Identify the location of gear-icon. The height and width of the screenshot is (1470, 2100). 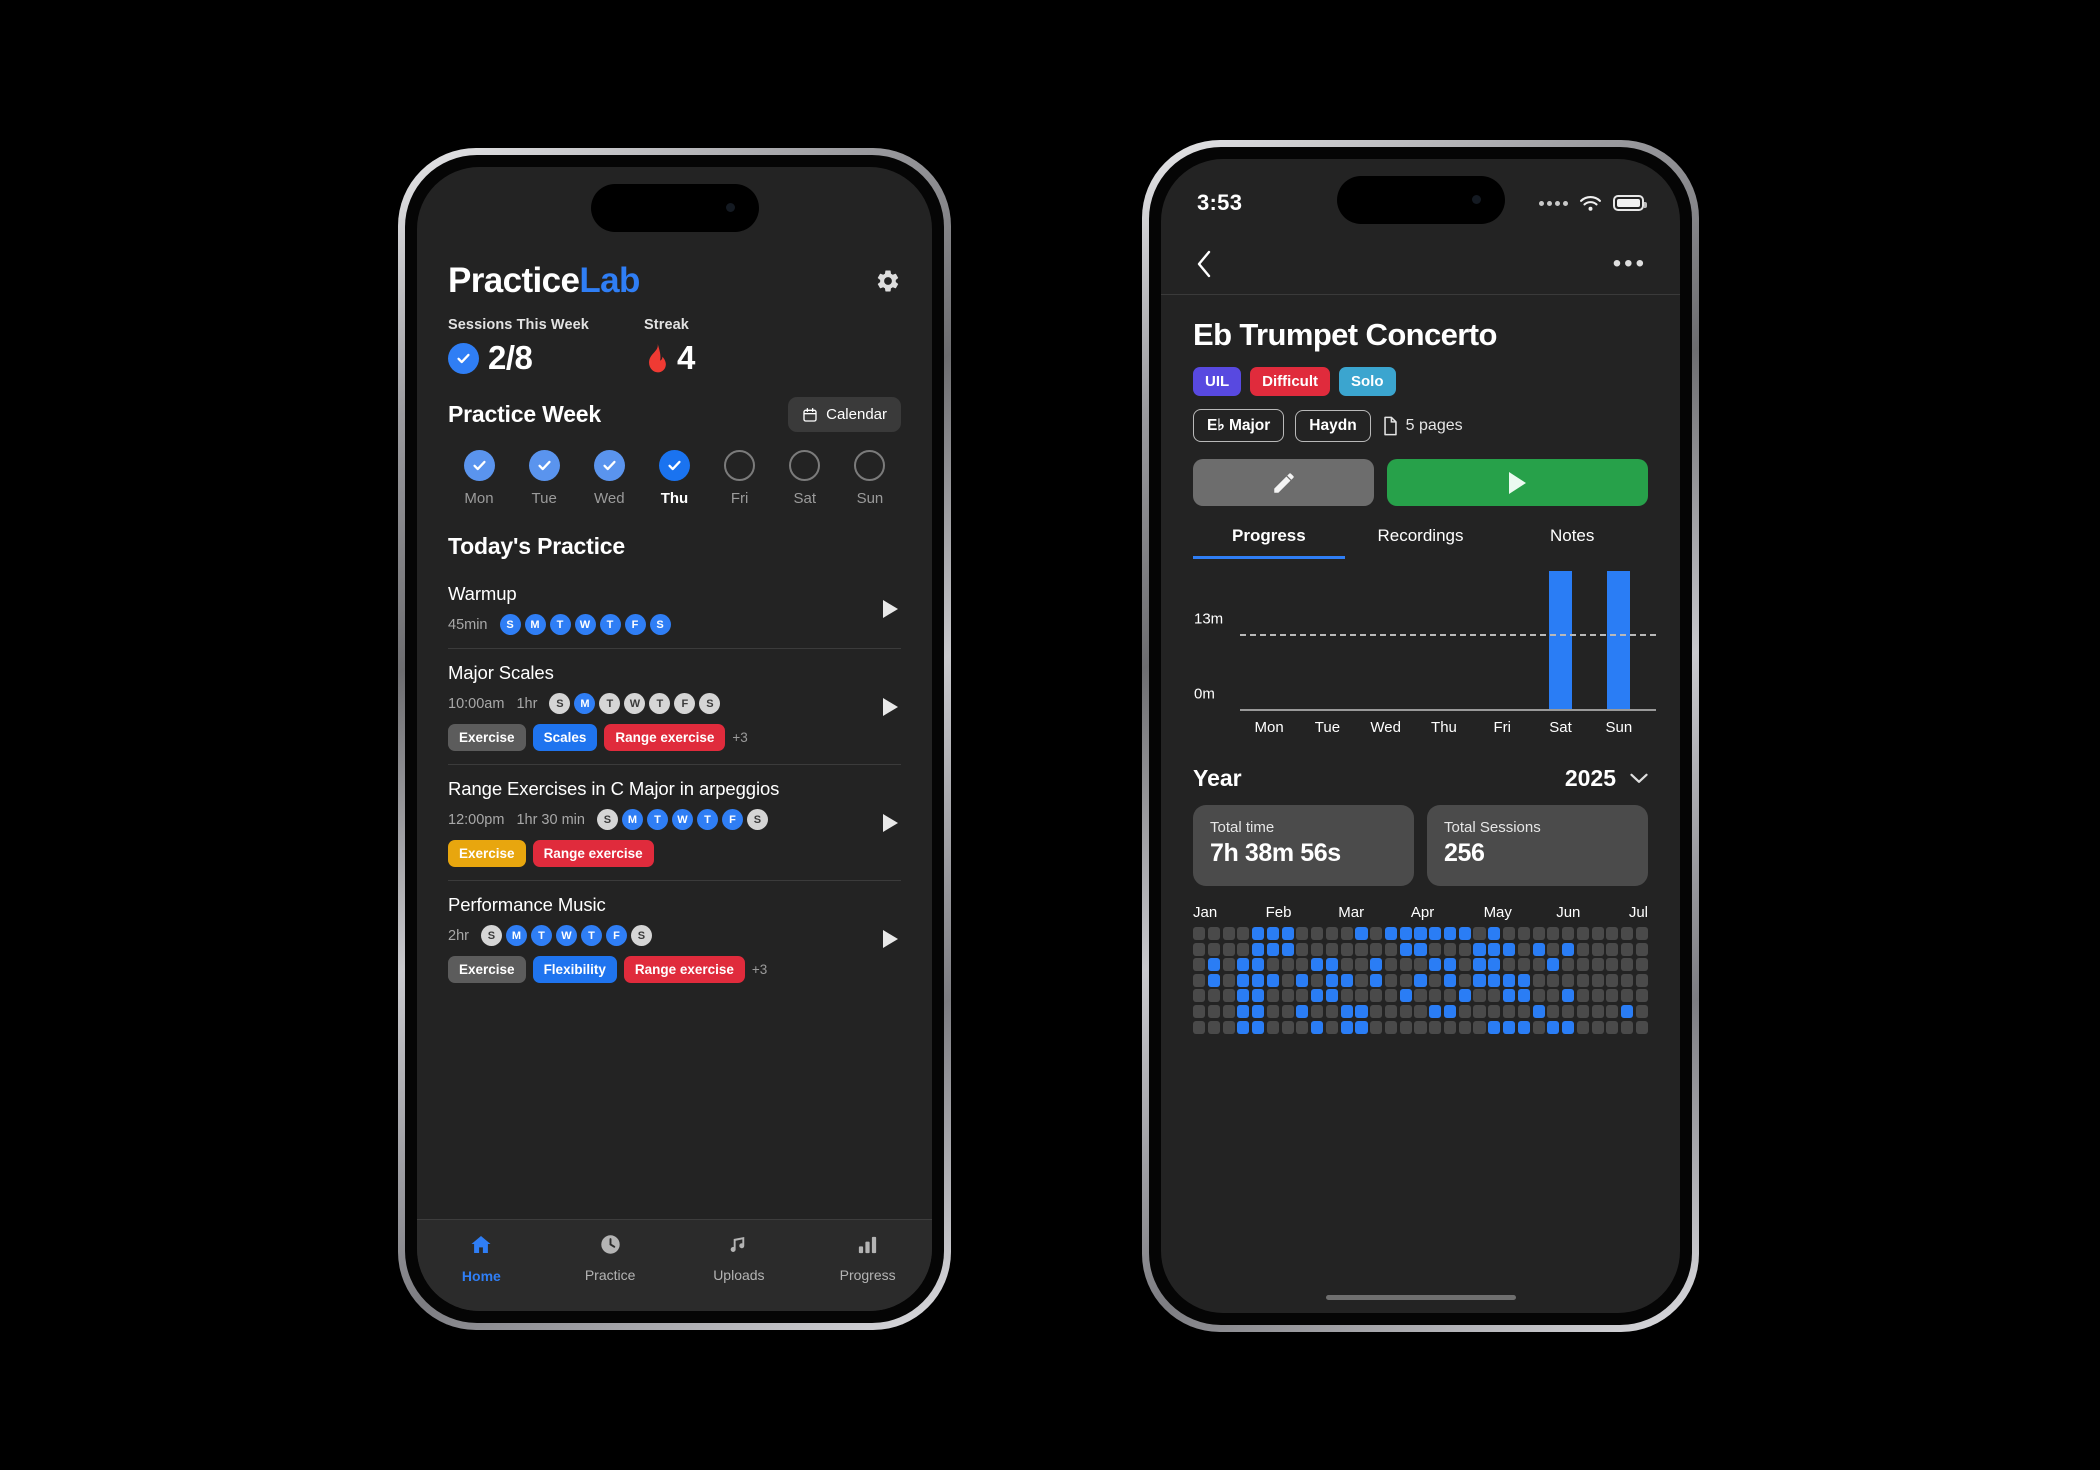
(888, 281).